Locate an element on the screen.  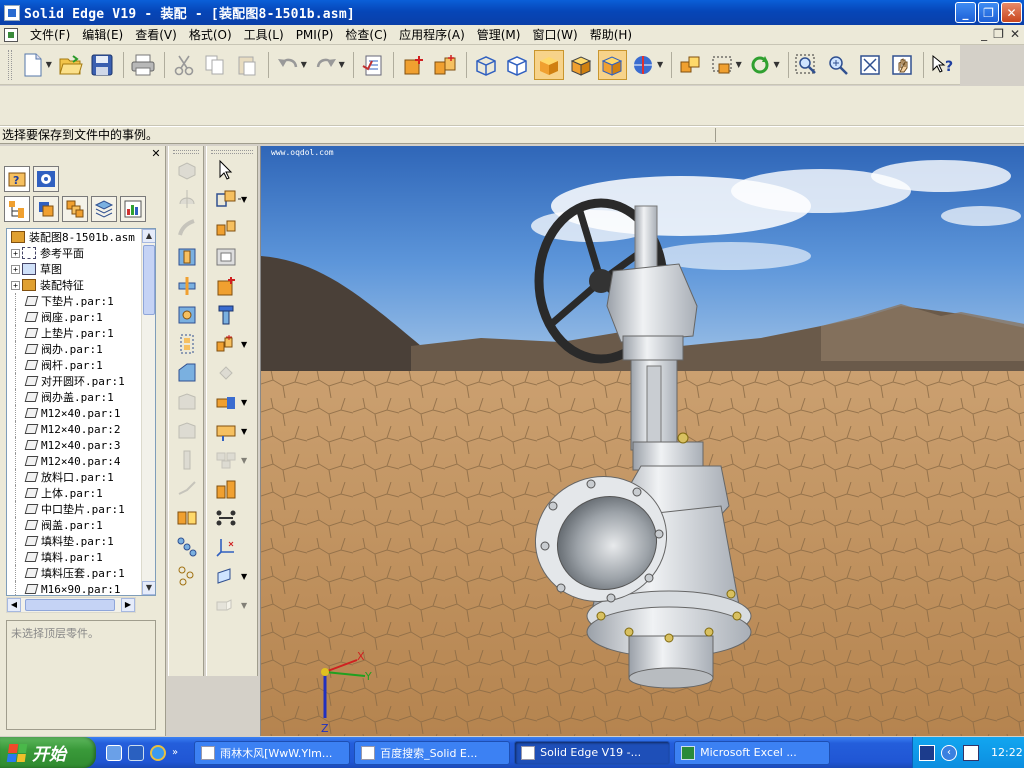
save-button is located at coordinates (103, 65).